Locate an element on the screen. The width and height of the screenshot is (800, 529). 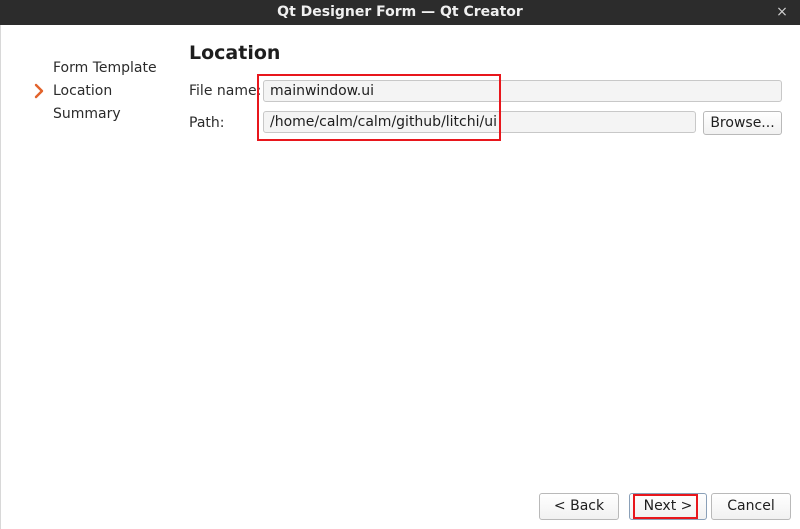
path-label: Path: is located at coordinates (207, 123).